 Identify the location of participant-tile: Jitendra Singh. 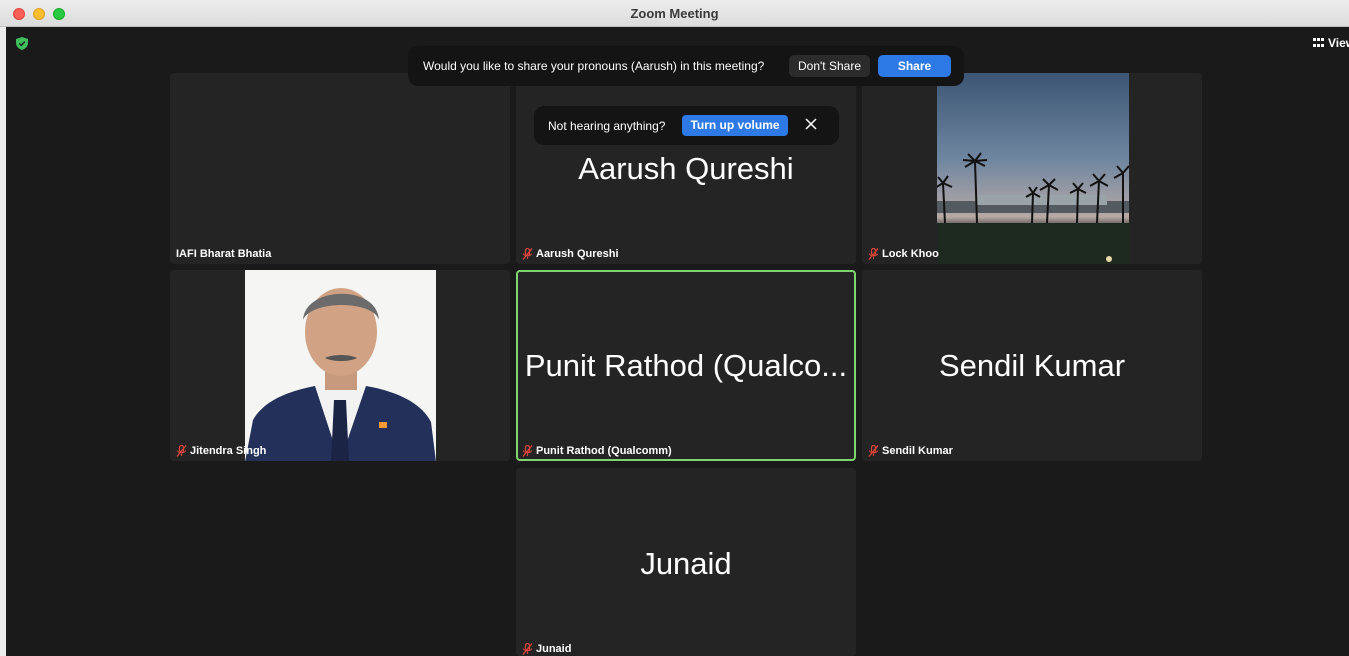
(340, 365).